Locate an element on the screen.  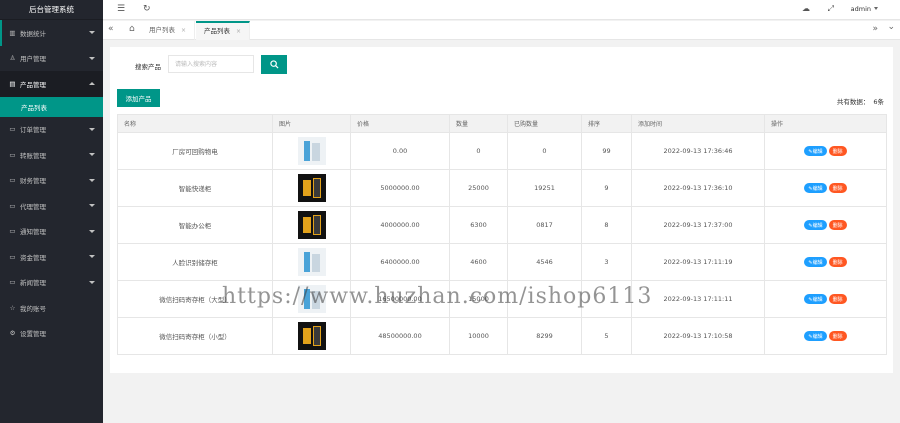
tab-user-list: 用户列表 × is located at coordinates (168, 30).